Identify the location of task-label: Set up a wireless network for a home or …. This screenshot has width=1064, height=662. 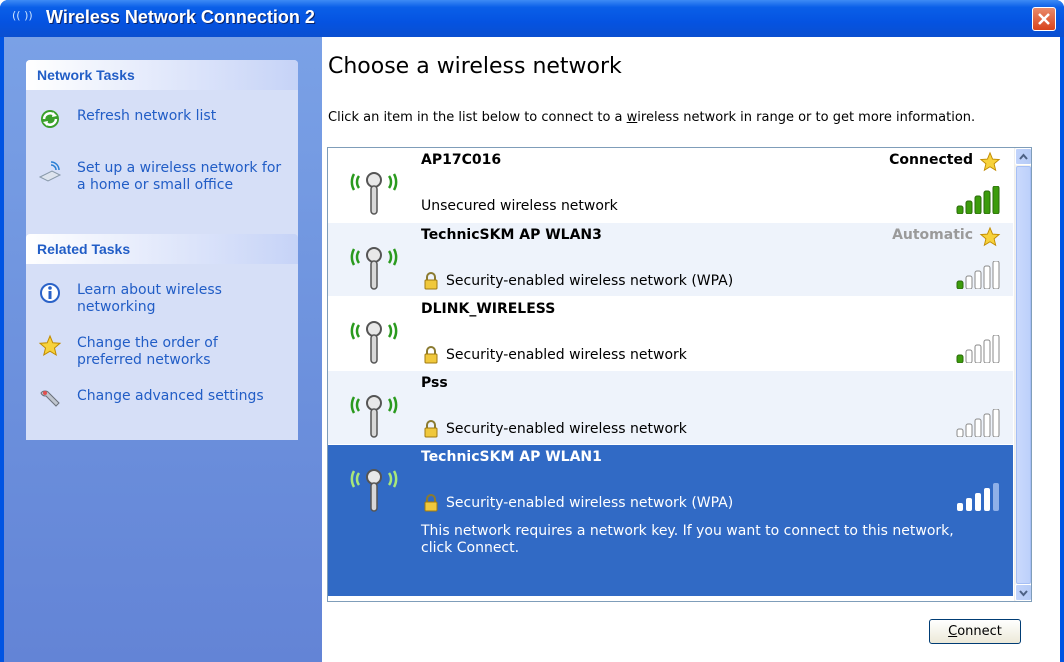
(179, 176).